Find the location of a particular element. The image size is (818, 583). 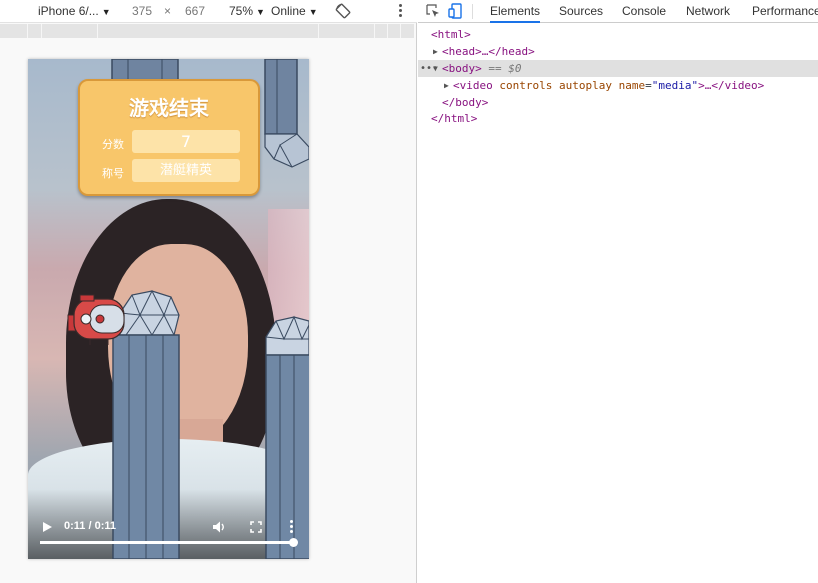

device-toggle-icon is located at coordinates (455, 11).